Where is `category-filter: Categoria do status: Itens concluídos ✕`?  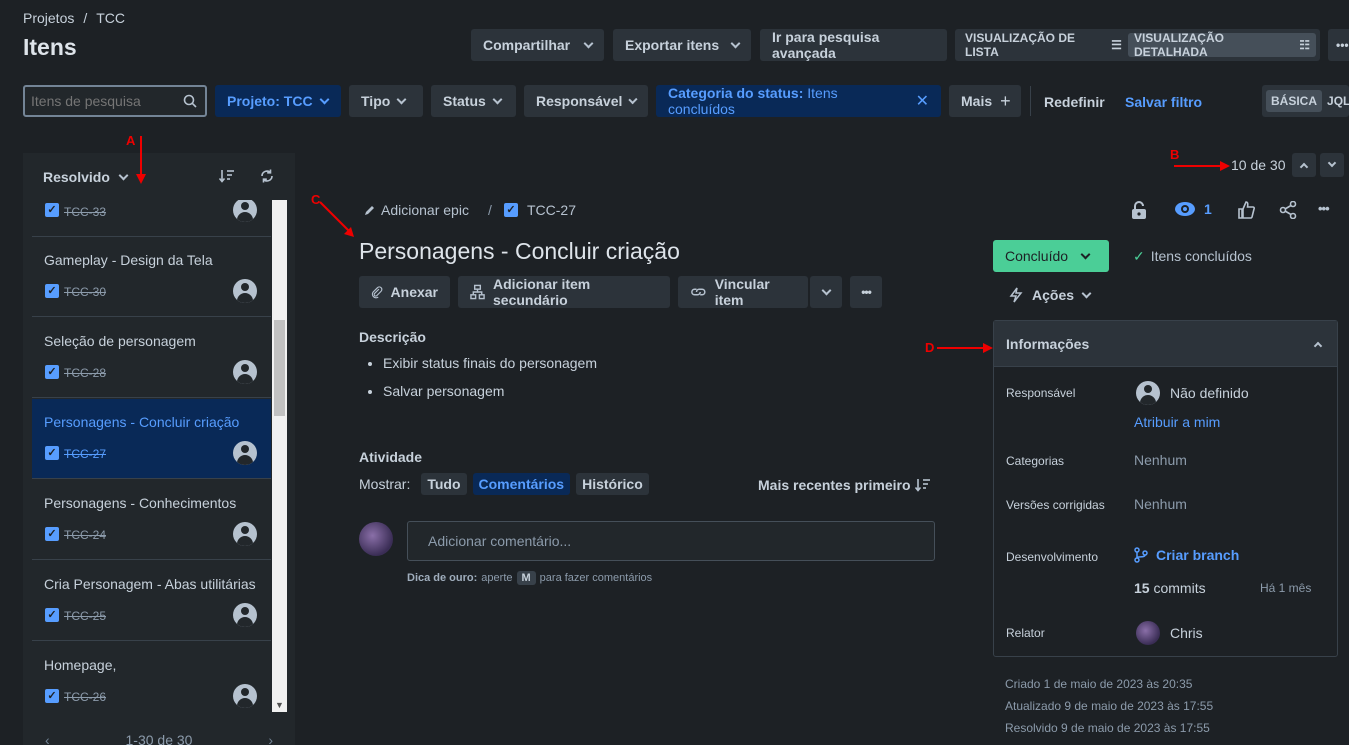 category-filter: Categoria do status: Itens concluídos ✕ is located at coordinates (798, 101).